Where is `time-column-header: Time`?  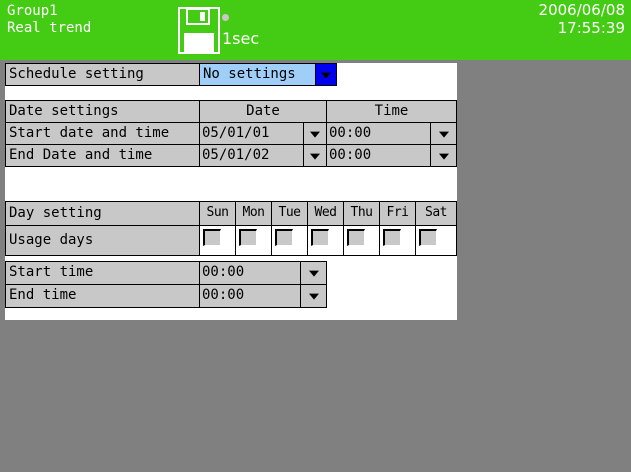 time-column-header: Time is located at coordinates (391, 111).